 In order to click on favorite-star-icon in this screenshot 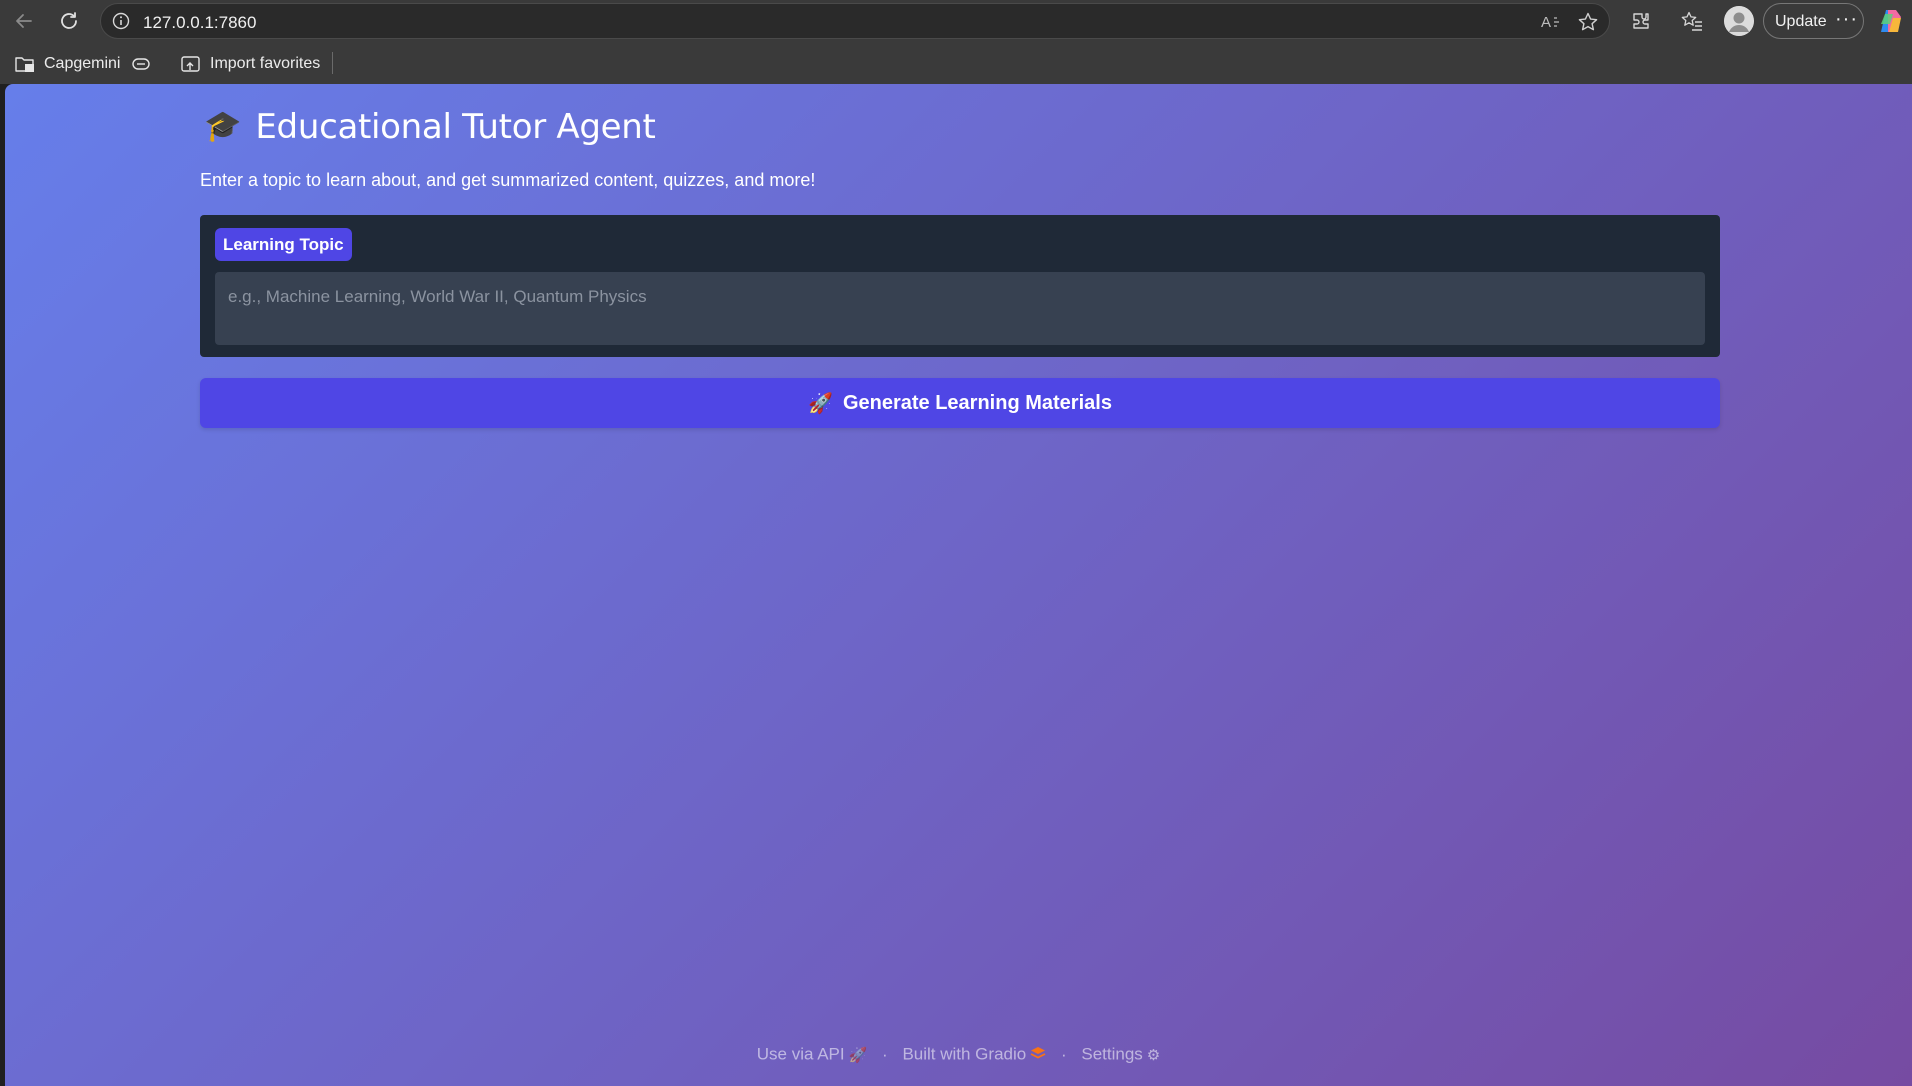, I will do `click(1588, 22)`.